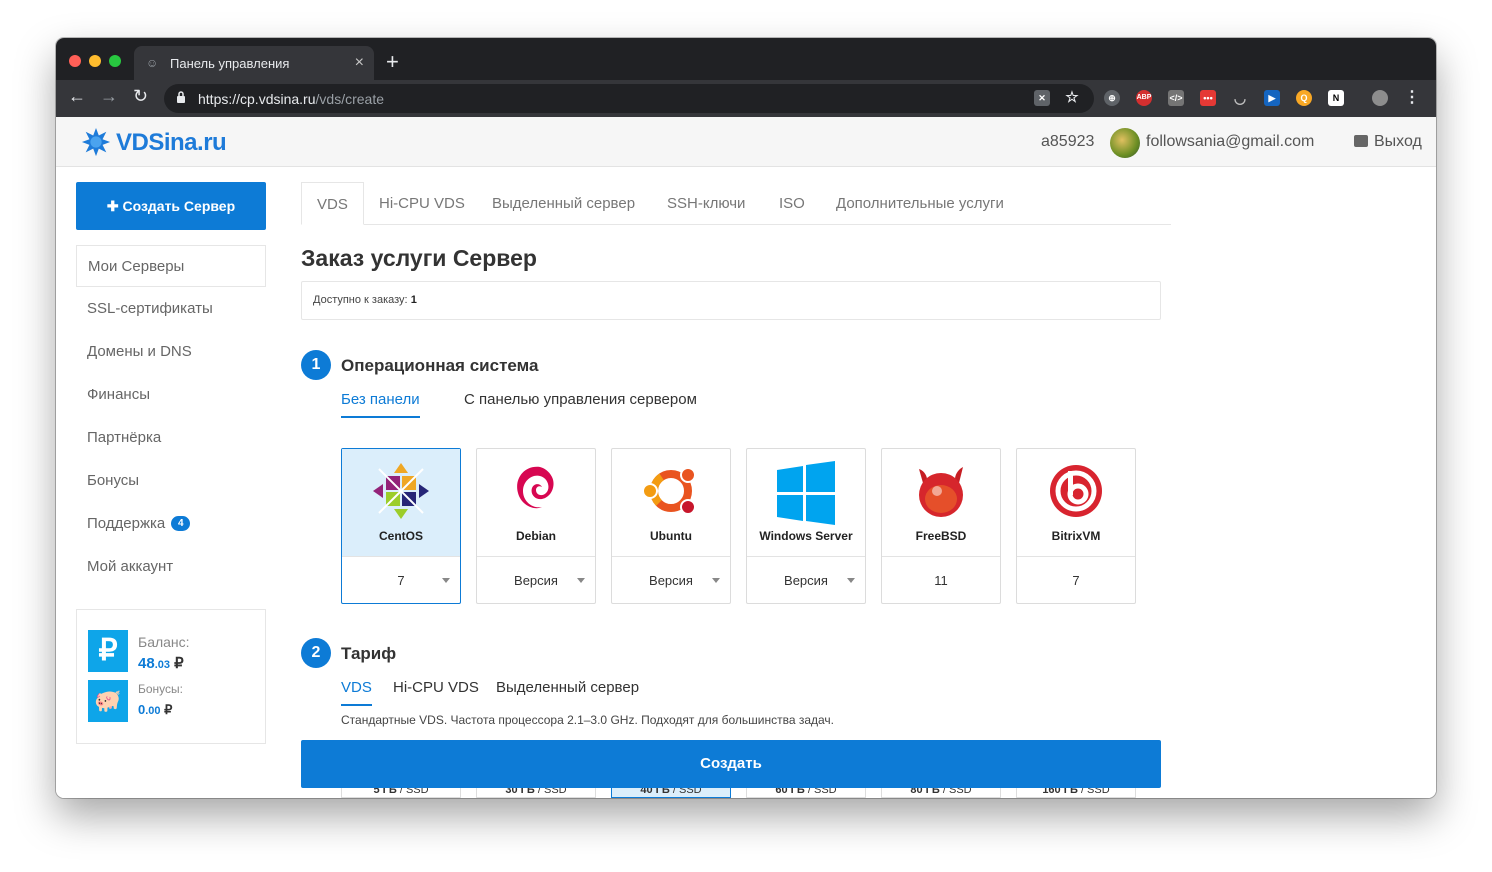 The image size is (1492, 872). Describe the element at coordinates (1208, 98) in the screenshot. I see `ellipsis-ext-icon: •••` at that location.